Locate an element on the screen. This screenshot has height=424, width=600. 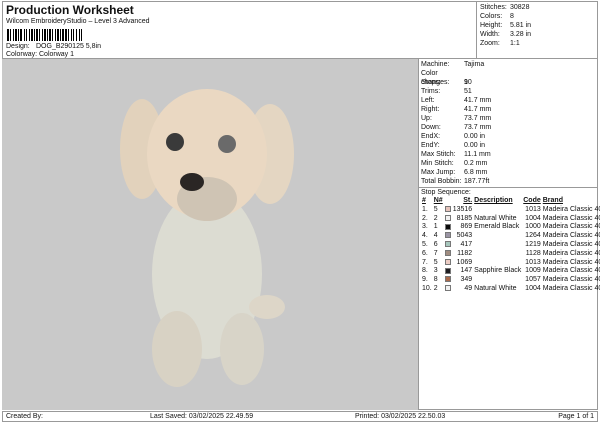
thread-code: 1219 is located at coordinates (533, 244).